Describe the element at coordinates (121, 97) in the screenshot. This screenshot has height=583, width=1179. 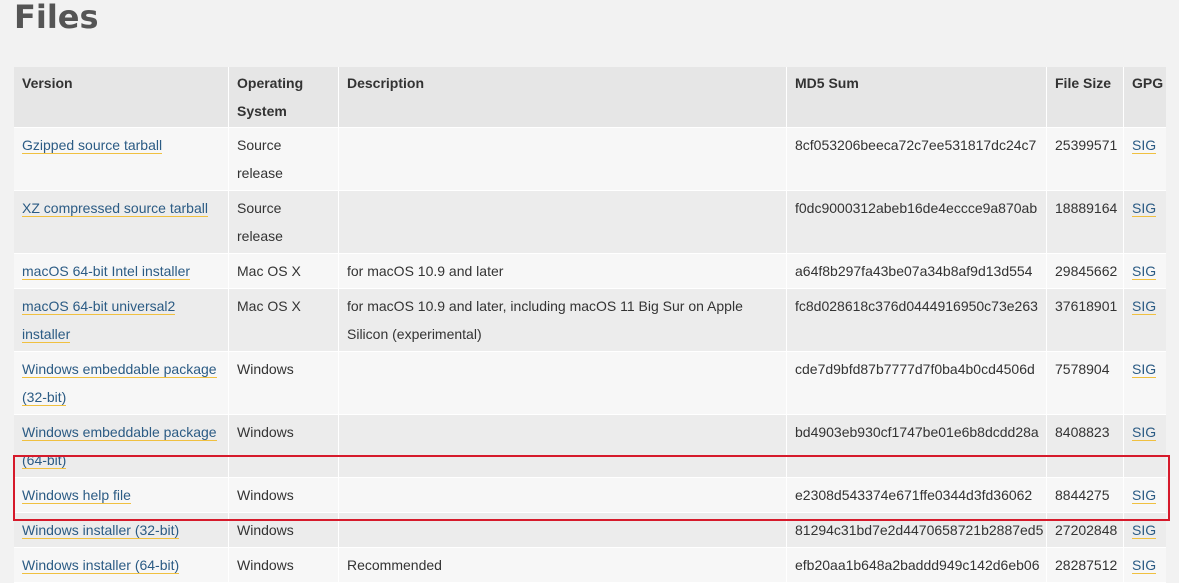
I see `header-version: Version` at that location.